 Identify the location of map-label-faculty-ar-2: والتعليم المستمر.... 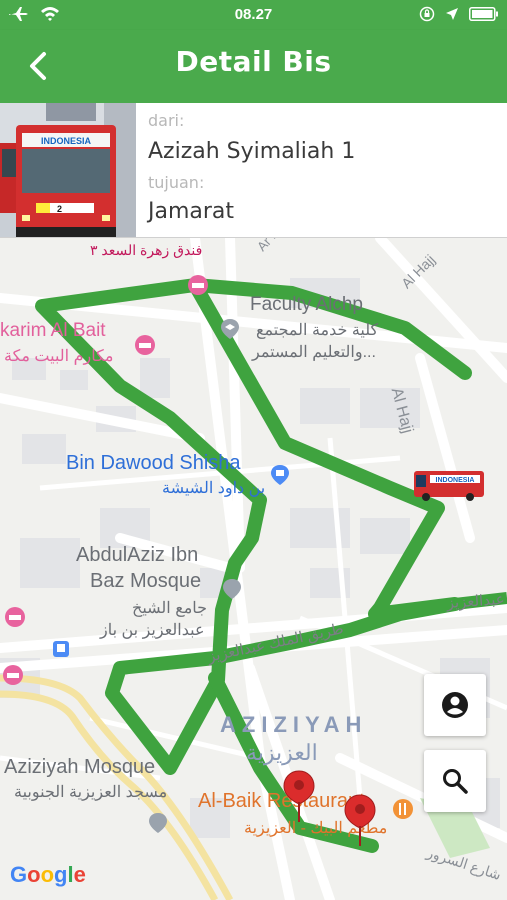
(314, 352).